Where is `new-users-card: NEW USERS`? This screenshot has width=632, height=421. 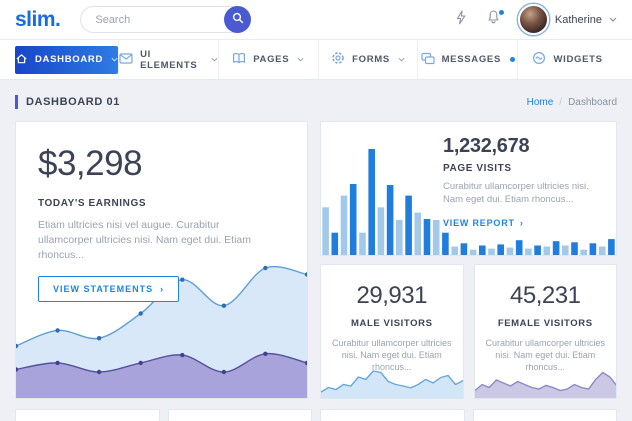
new-users-card: NEW USERS is located at coordinates (392, 415).